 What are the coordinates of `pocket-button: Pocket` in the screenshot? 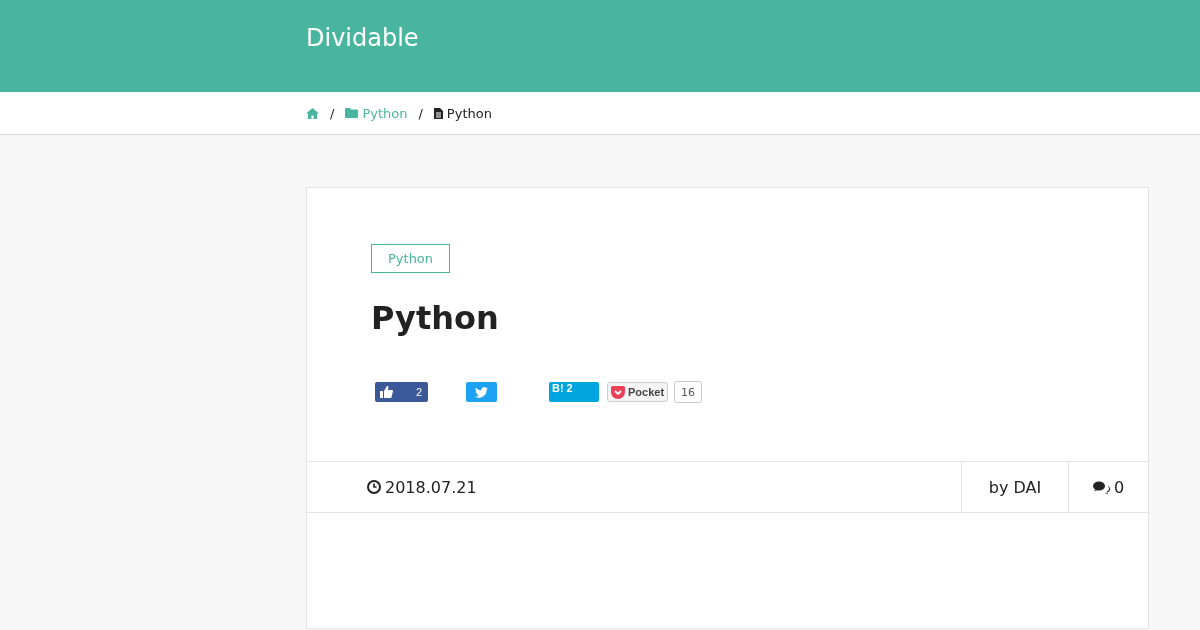 It's located at (638, 392).